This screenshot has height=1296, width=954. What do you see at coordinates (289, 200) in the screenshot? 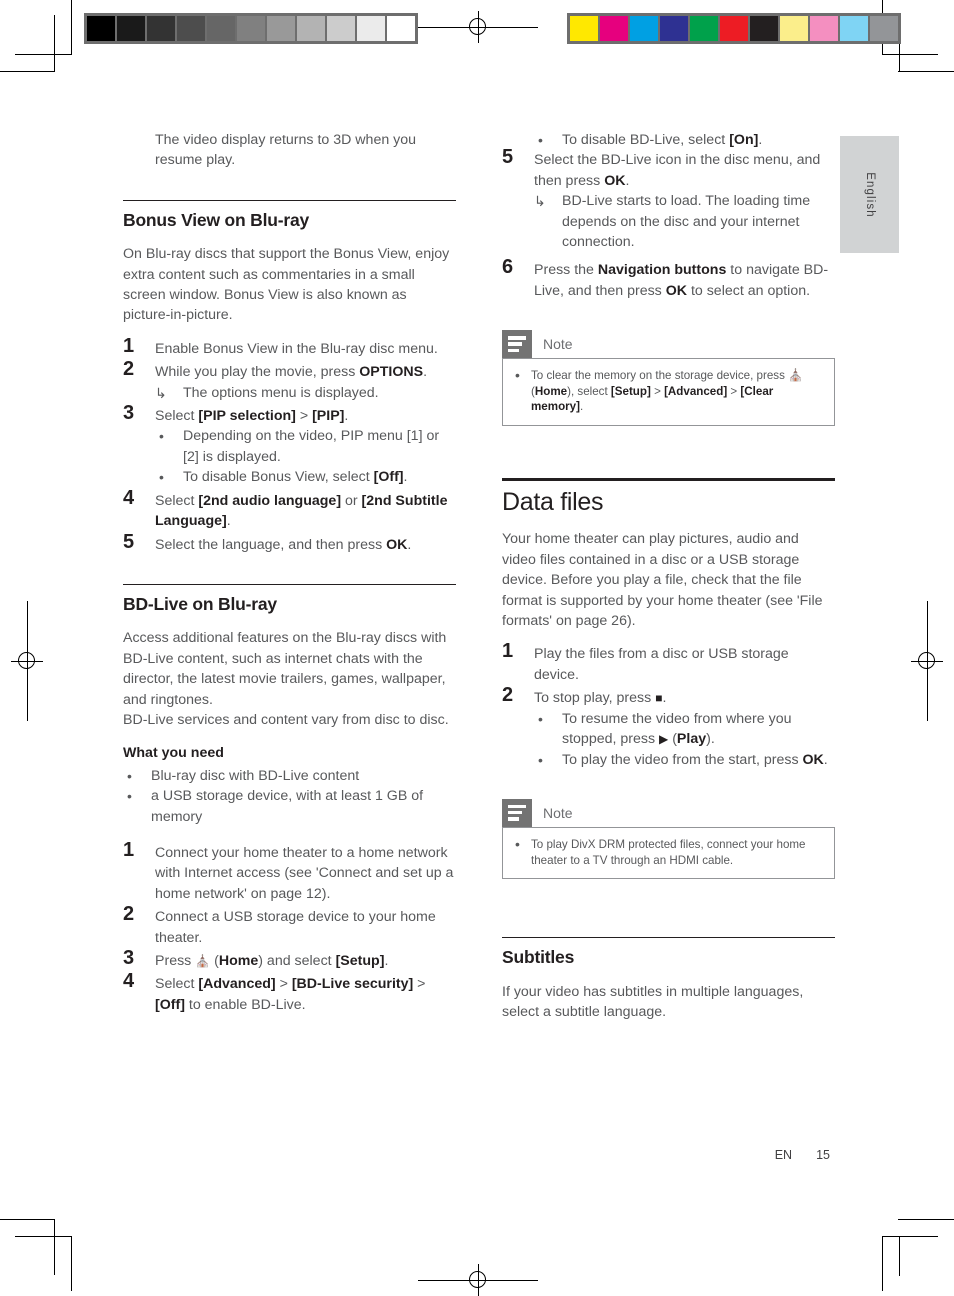
I see `section-rule-bonus-view` at bounding box center [289, 200].